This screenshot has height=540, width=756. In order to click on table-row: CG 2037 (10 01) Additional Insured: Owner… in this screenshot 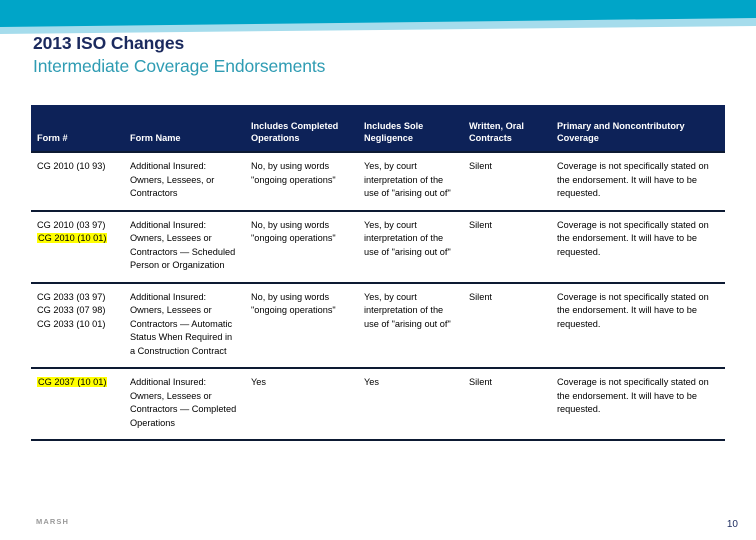, I will do `click(378, 404)`.